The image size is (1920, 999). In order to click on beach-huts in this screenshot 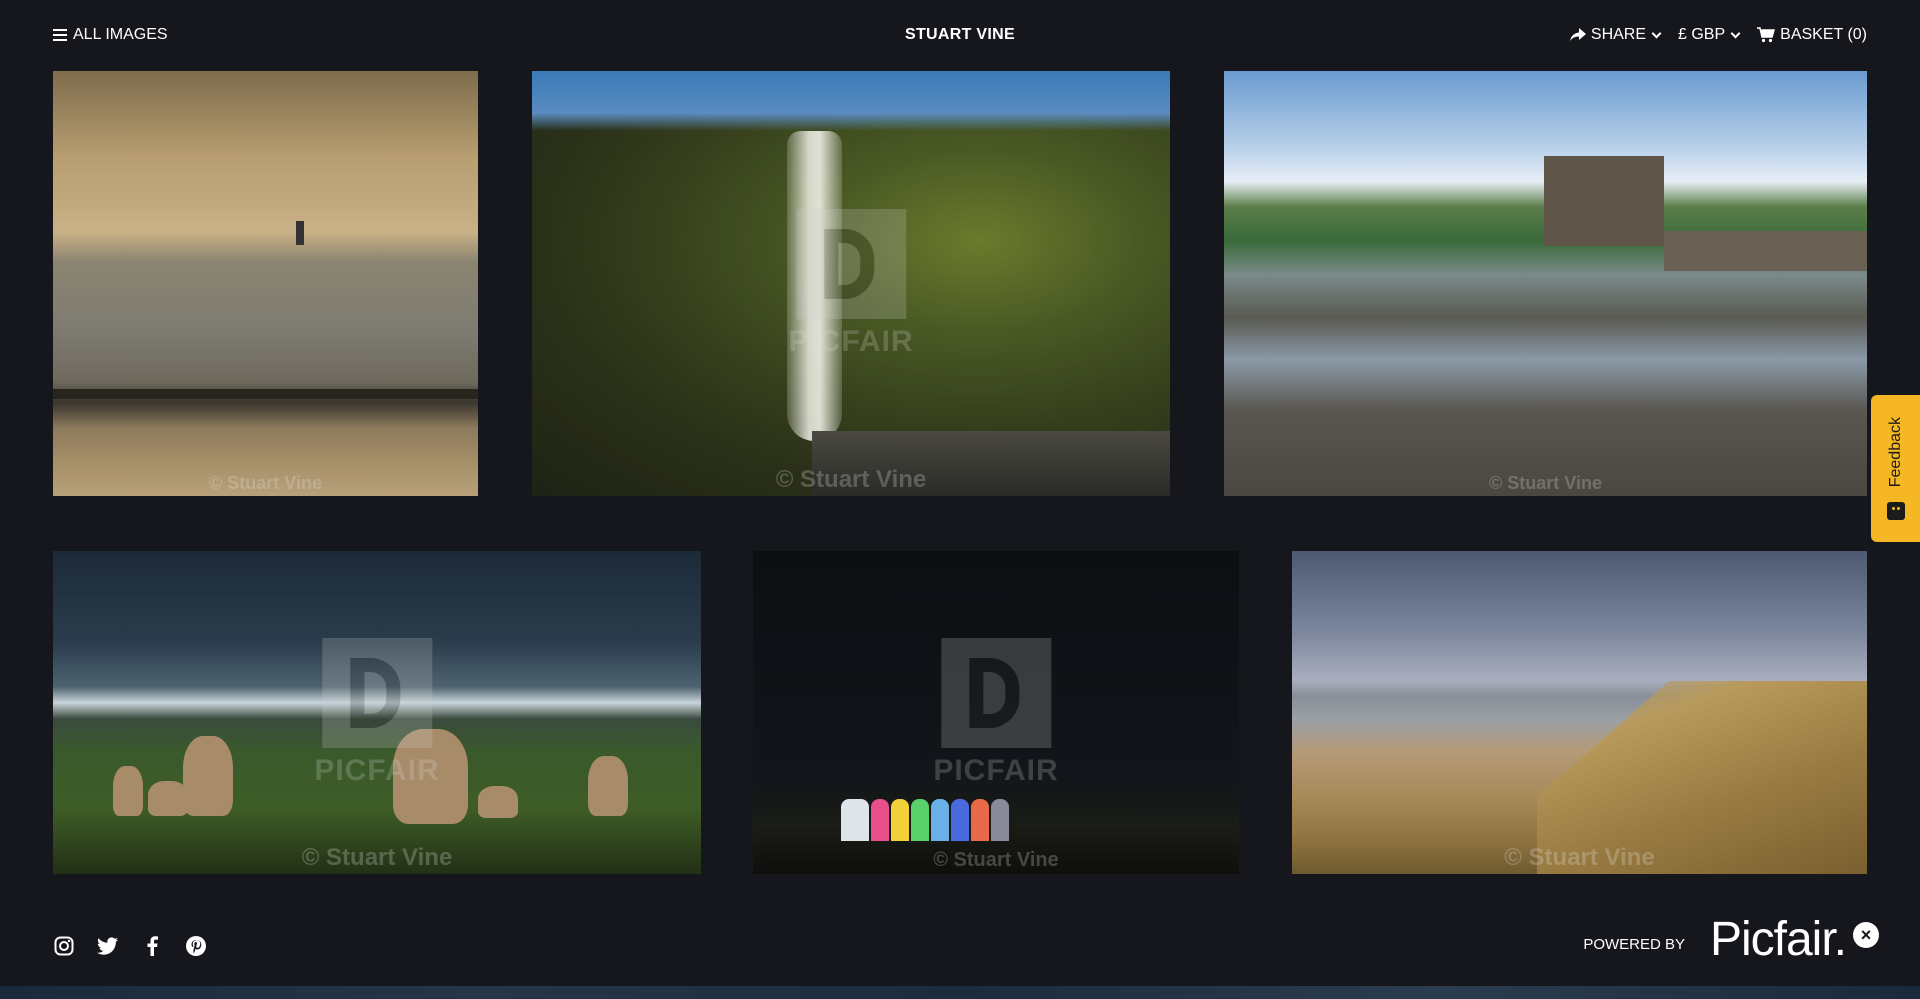, I will do `click(925, 820)`.